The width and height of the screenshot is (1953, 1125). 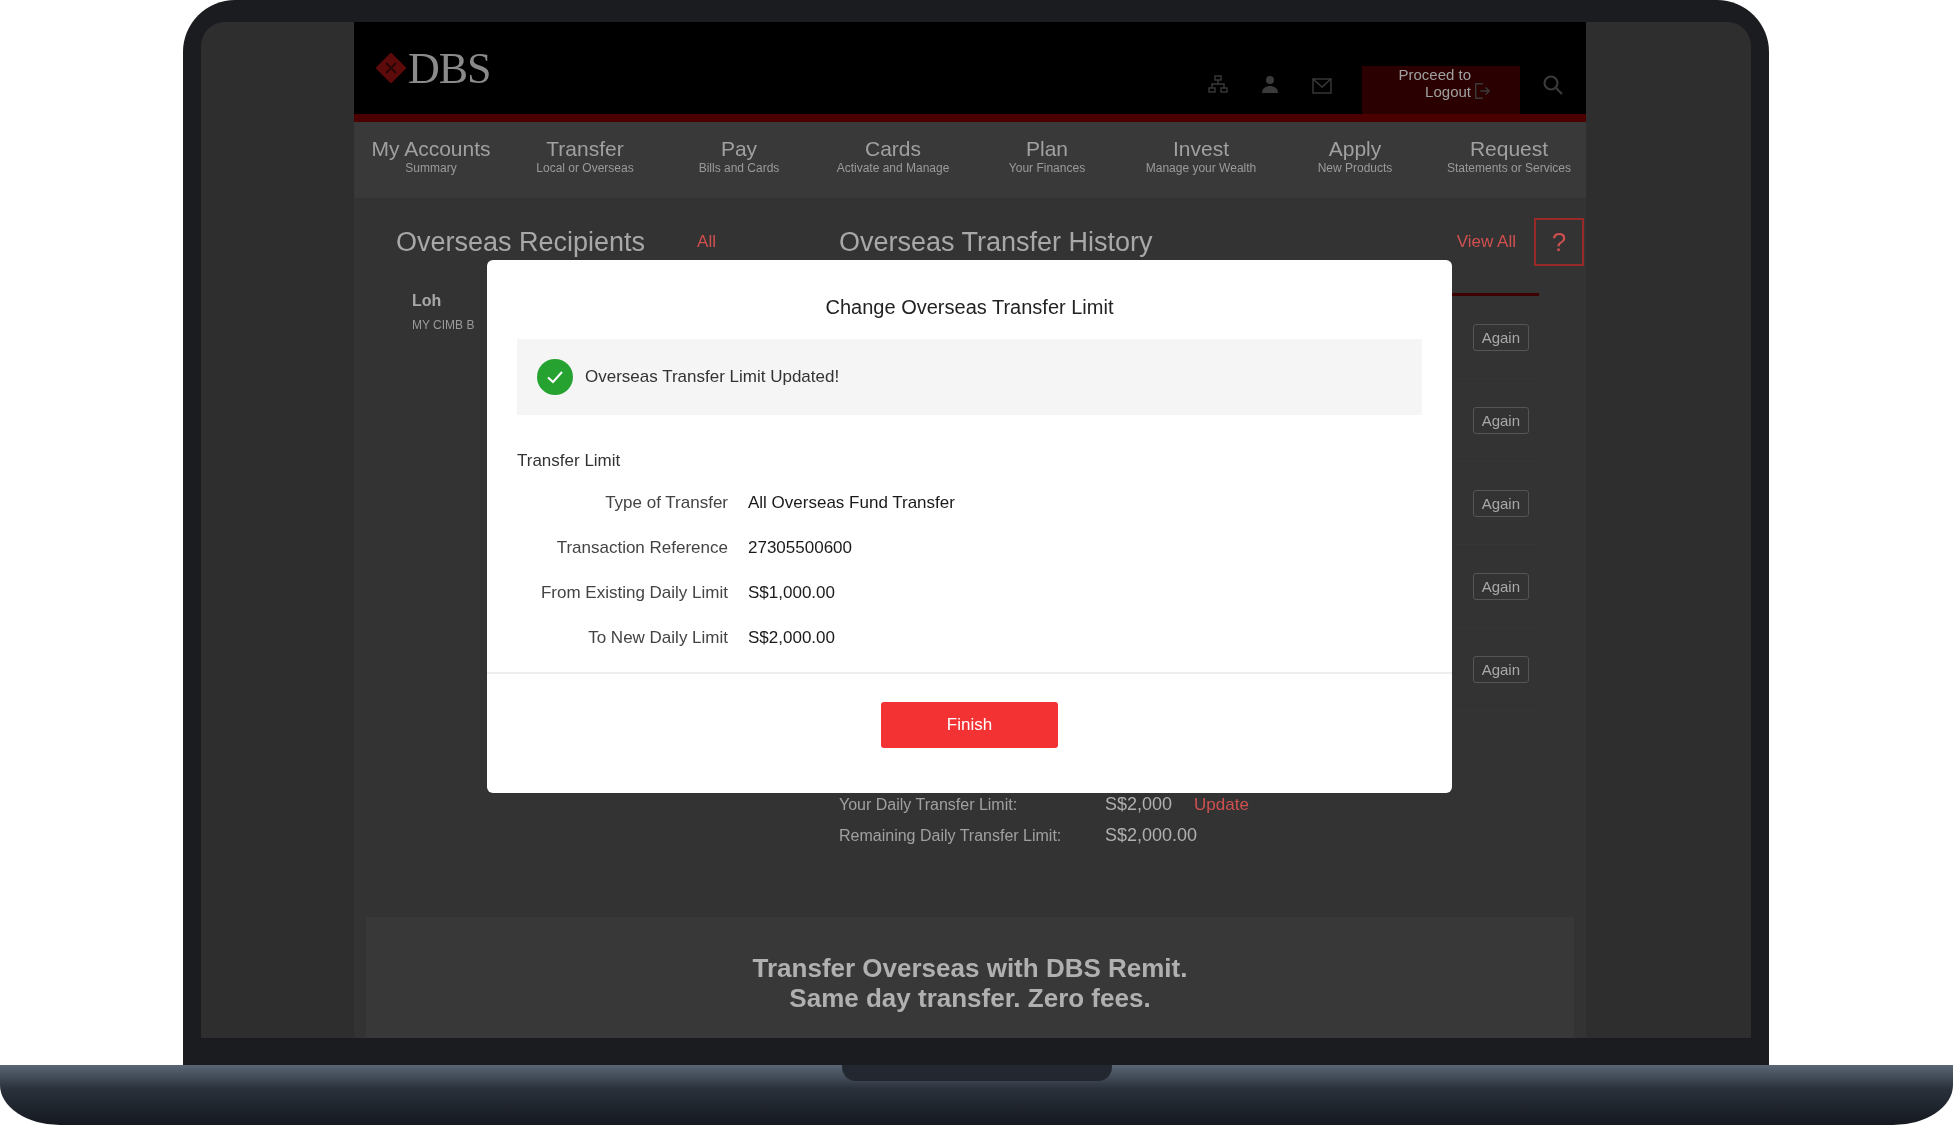 What do you see at coordinates (1151, 835) in the screenshot?
I see `limit-value: S$2,000.00` at bounding box center [1151, 835].